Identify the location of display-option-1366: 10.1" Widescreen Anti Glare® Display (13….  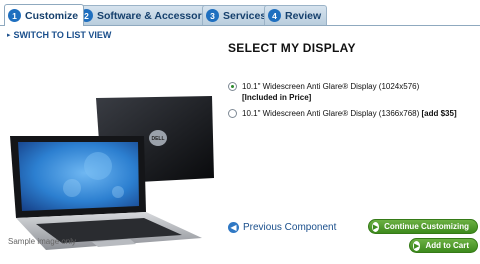
(353, 113).